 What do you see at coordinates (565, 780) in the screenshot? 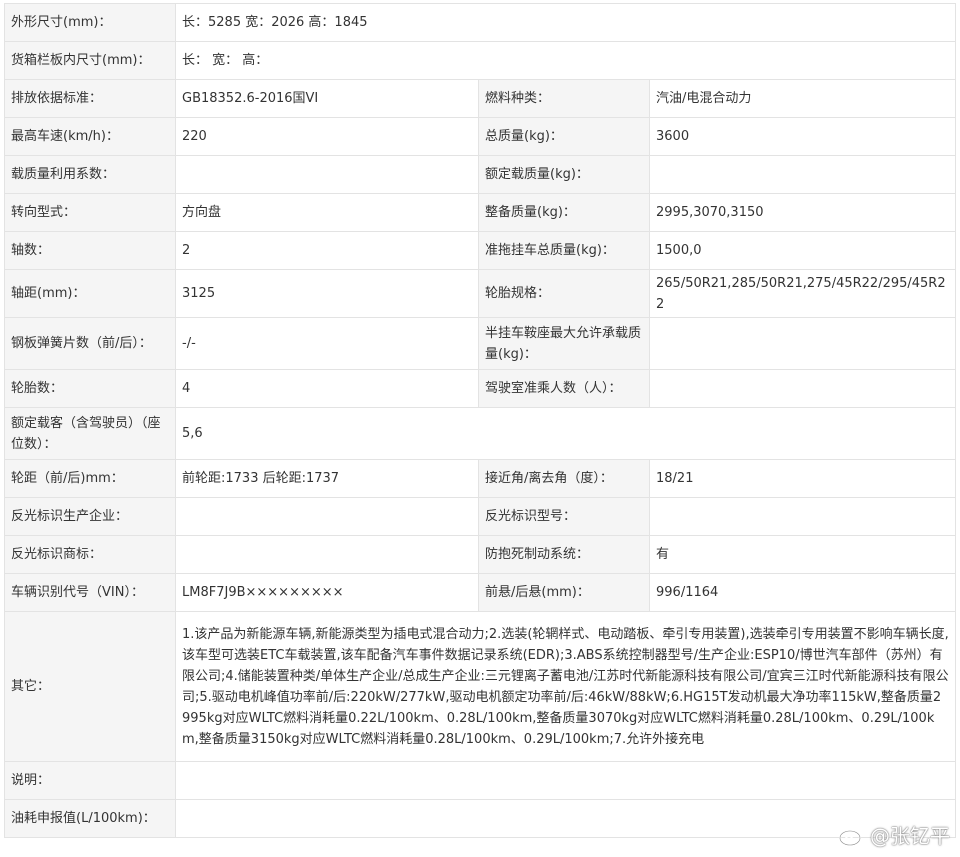
I see `value-notes` at bounding box center [565, 780].